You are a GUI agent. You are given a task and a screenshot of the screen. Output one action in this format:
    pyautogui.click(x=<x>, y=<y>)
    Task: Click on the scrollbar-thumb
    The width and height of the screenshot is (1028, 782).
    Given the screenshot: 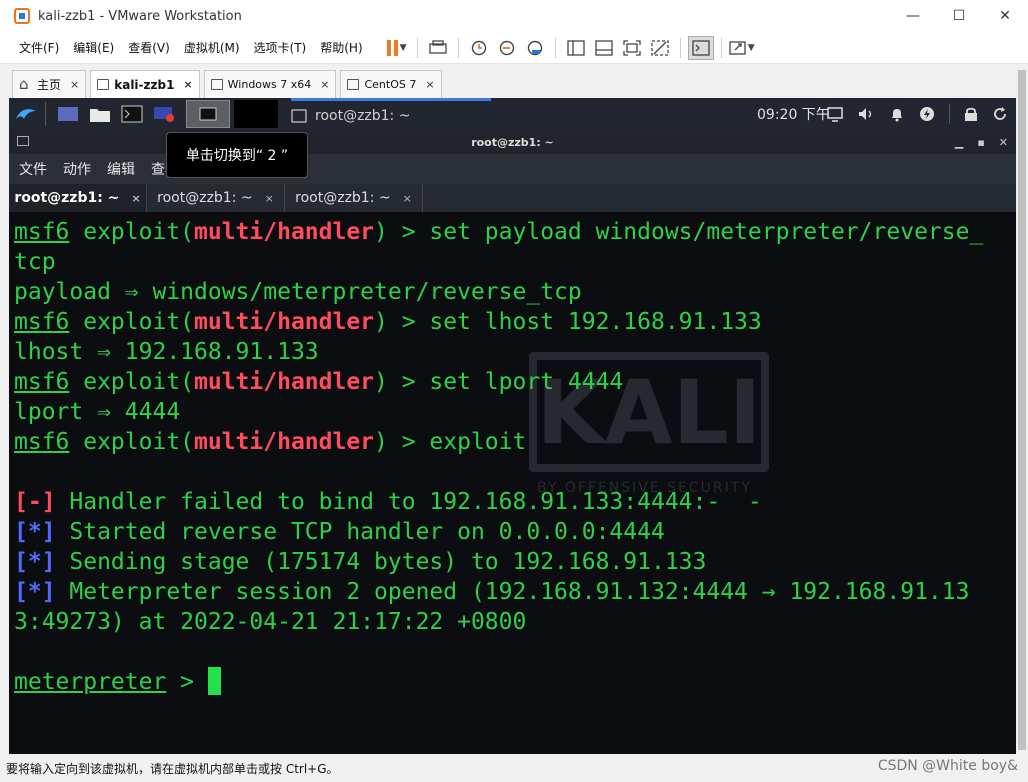 What is the action you would take?
    pyautogui.click(x=1022, y=410)
    